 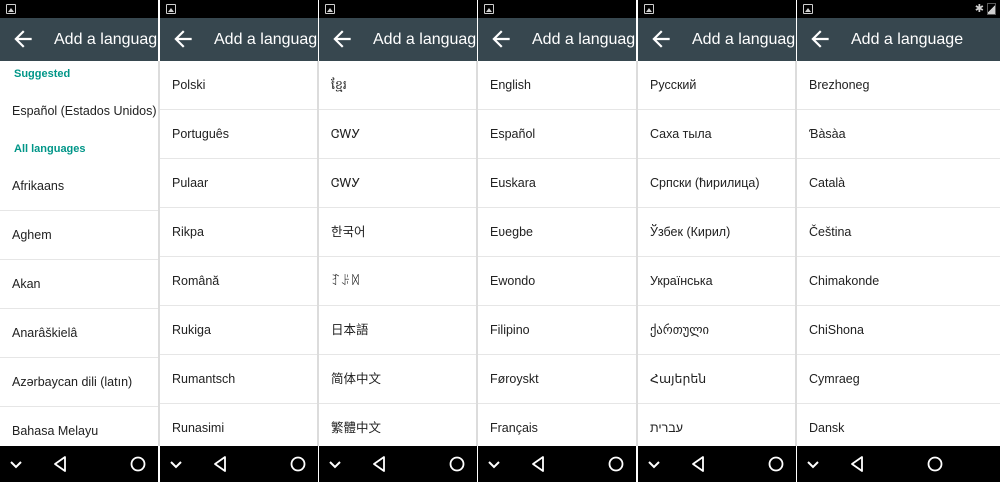 What do you see at coordinates (239, 379) in the screenshot?
I see `language-item: Rumantsch` at bounding box center [239, 379].